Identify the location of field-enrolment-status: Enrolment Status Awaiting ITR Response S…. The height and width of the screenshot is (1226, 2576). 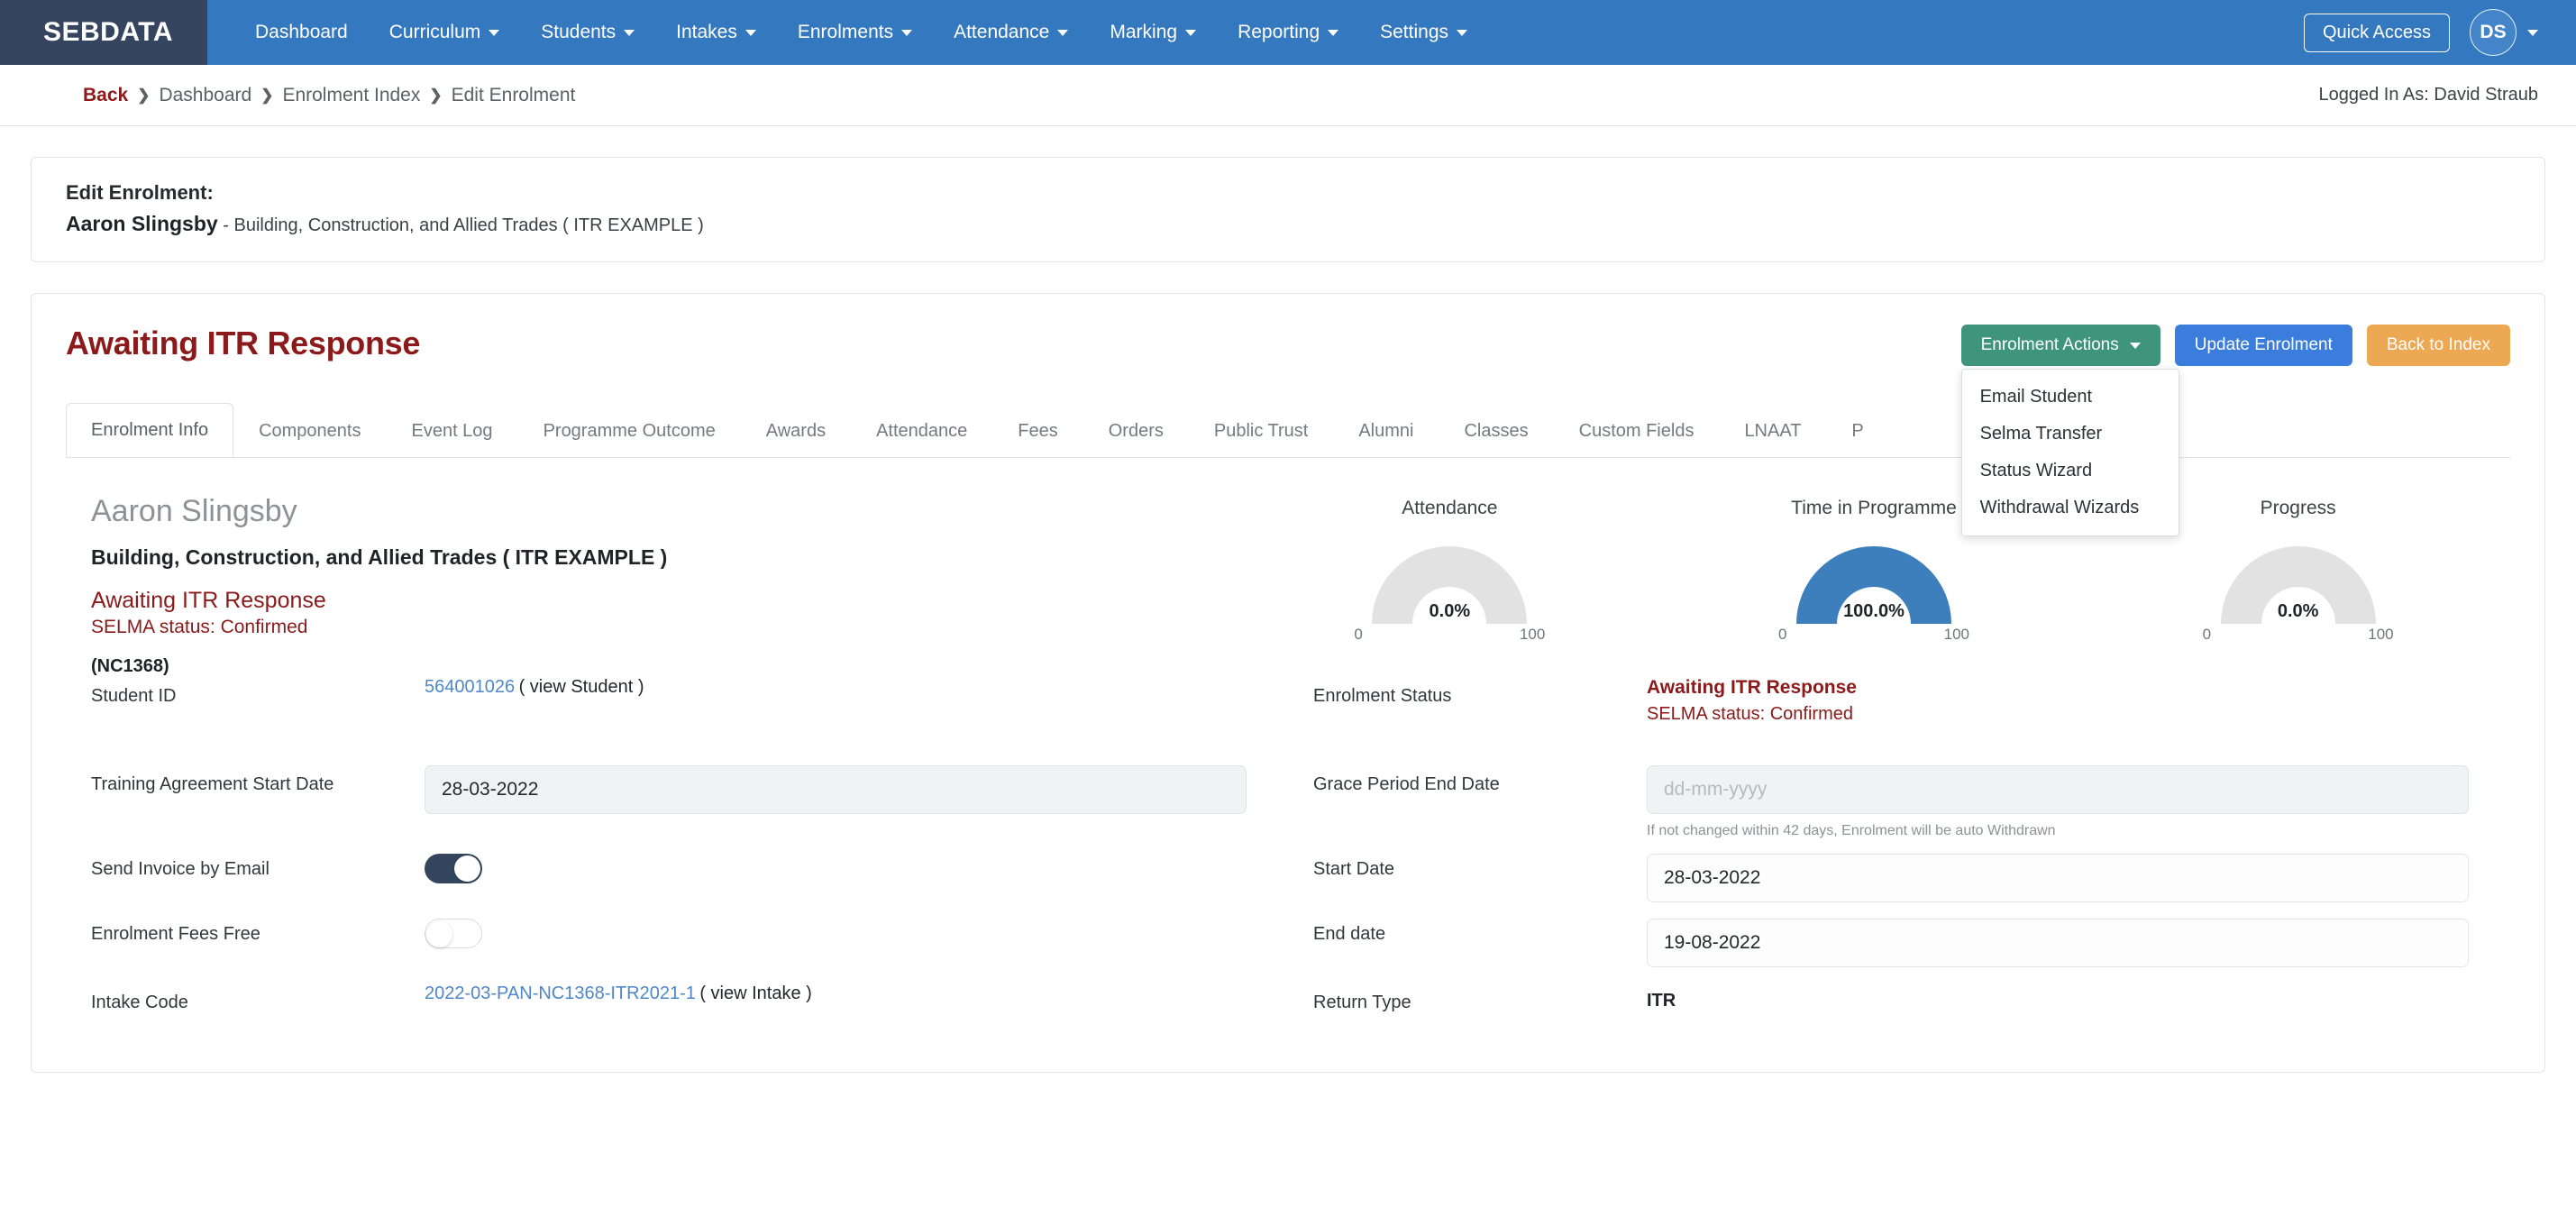
(1912, 721).